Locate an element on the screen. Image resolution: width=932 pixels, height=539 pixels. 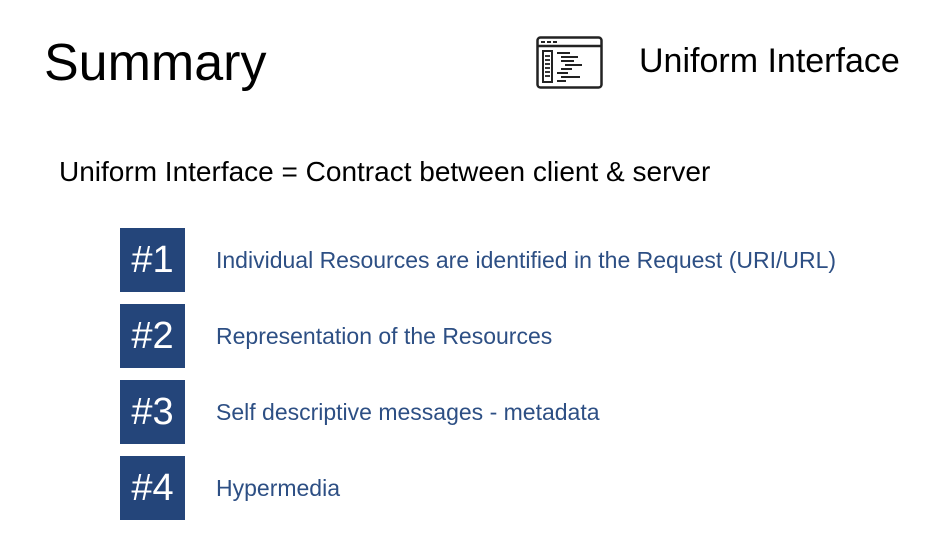
point-text: Representation of the Resources is located at coordinates (384, 336).